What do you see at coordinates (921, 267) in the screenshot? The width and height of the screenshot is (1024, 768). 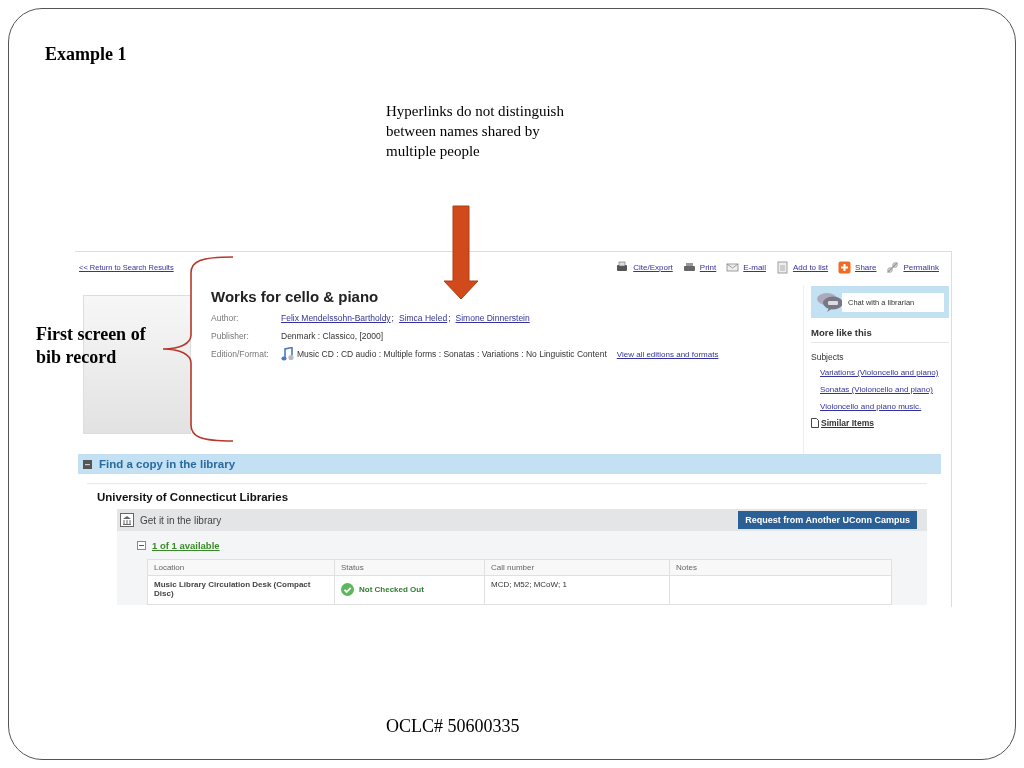 I see `action-link: Permalink` at bounding box center [921, 267].